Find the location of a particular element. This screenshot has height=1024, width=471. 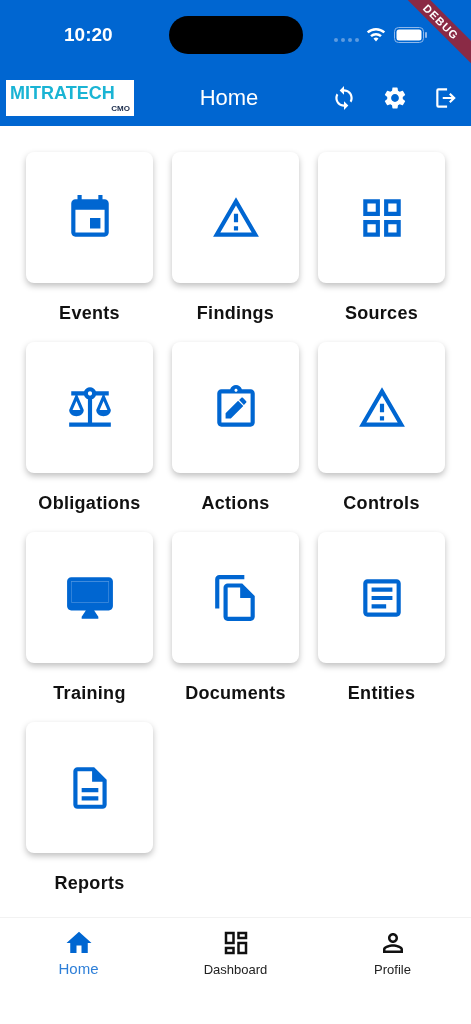

tile-label: Controls is located at coordinates (381, 503).